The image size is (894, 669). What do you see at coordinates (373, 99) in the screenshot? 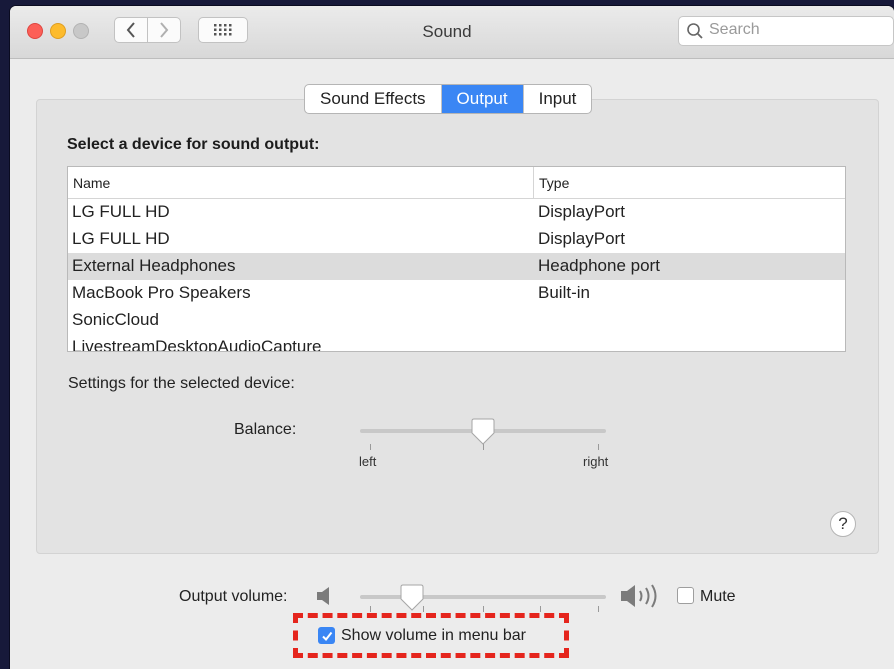
I see `tab-sound-effects: Sound Effects` at bounding box center [373, 99].